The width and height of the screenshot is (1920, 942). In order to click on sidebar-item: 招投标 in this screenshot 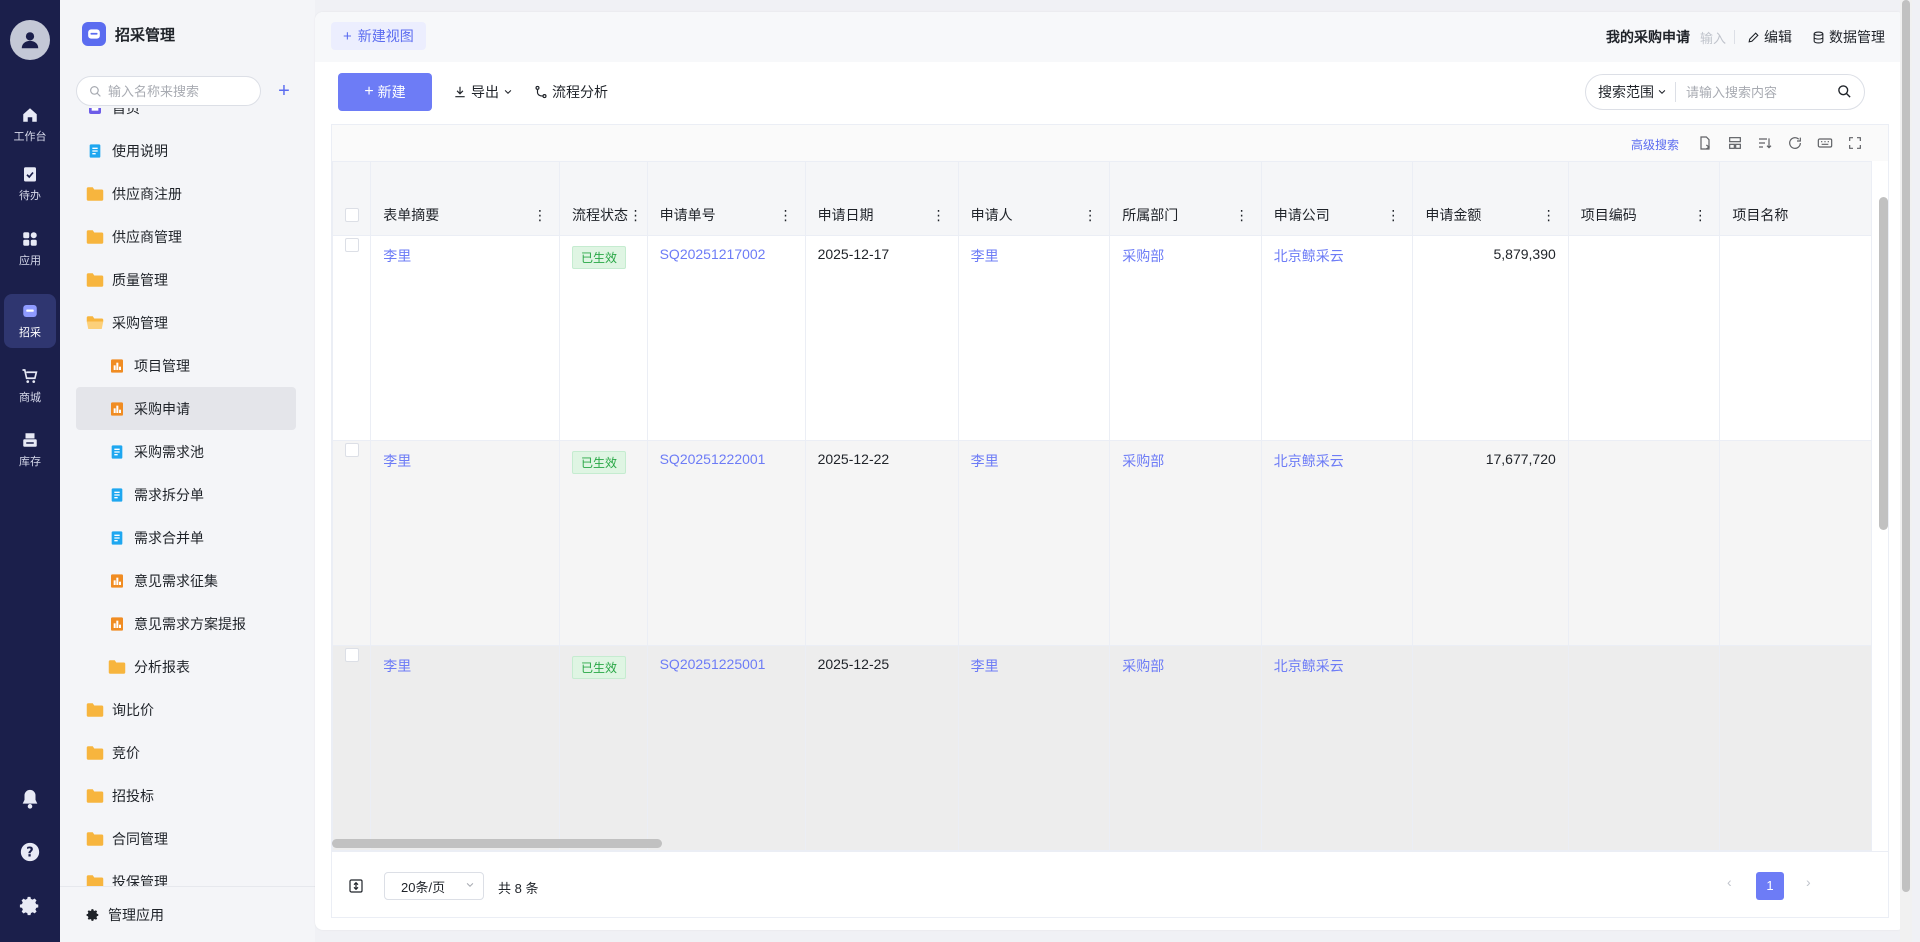, I will do `click(186, 795)`.